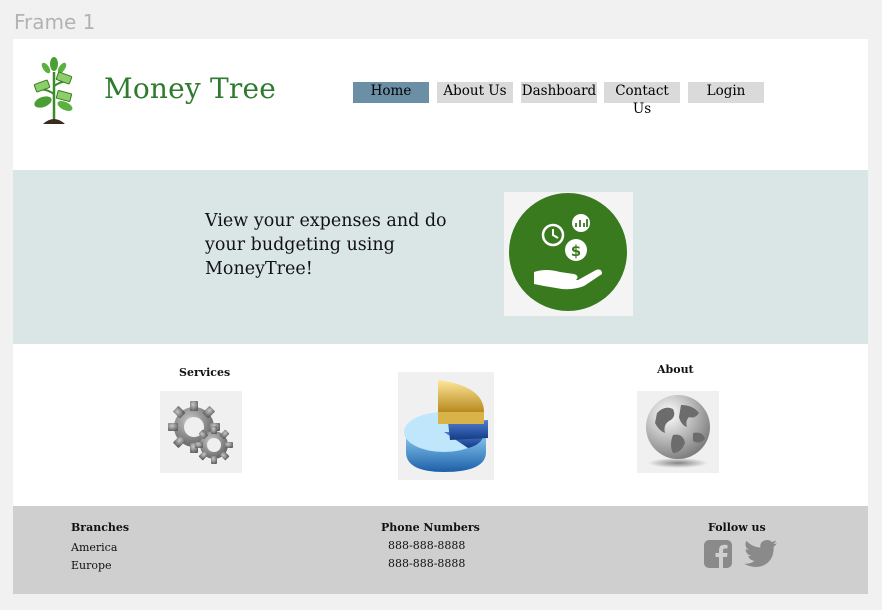 The width and height of the screenshot is (882, 610). Describe the element at coordinates (559, 92) in the screenshot. I see `nav-dashboard: Dashboard` at that location.